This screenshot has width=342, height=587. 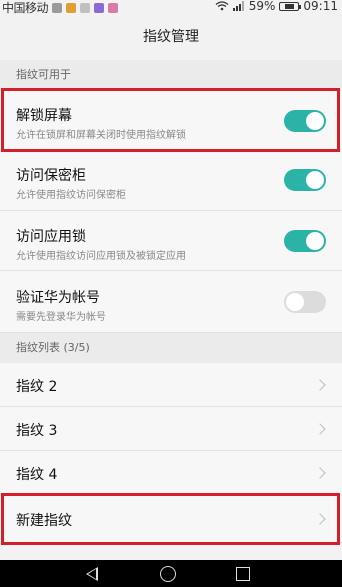 What do you see at coordinates (71, 195) in the screenshot?
I see `setting-subtitle: 允许使用指纹访问保密柜` at bounding box center [71, 195].